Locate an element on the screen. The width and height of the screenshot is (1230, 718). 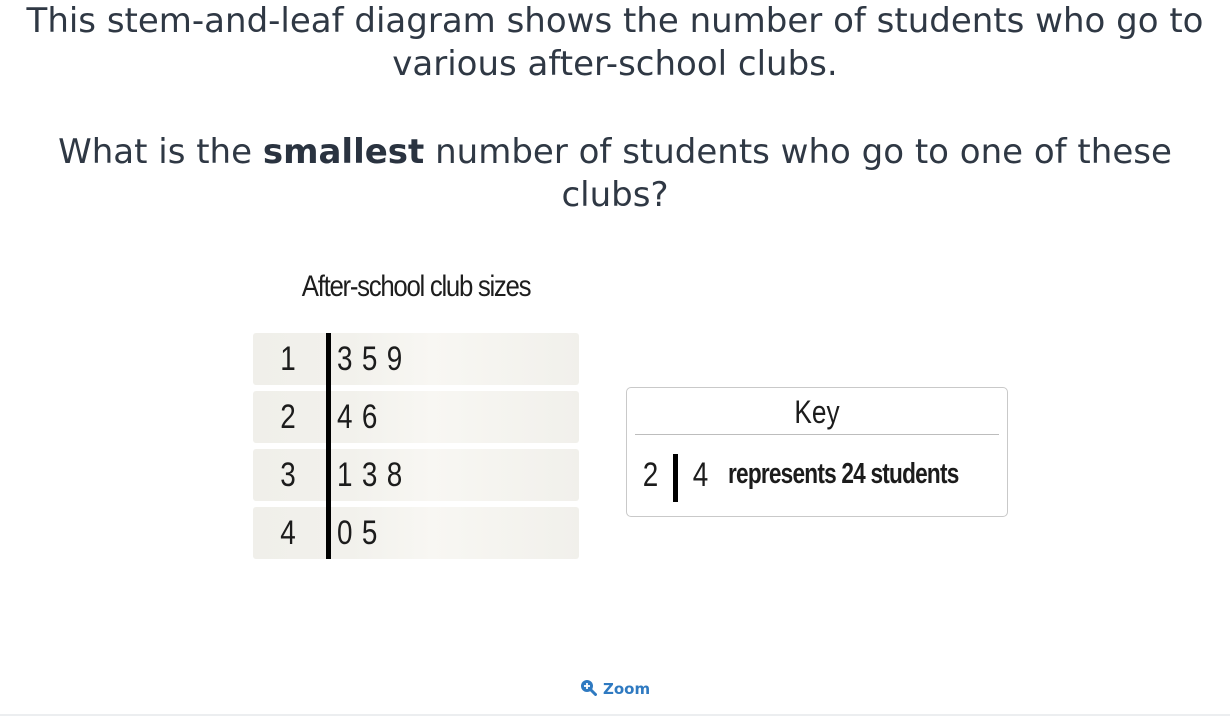
key-box: Key 2 4 represents 24 students is located at coordinates (817, 452).